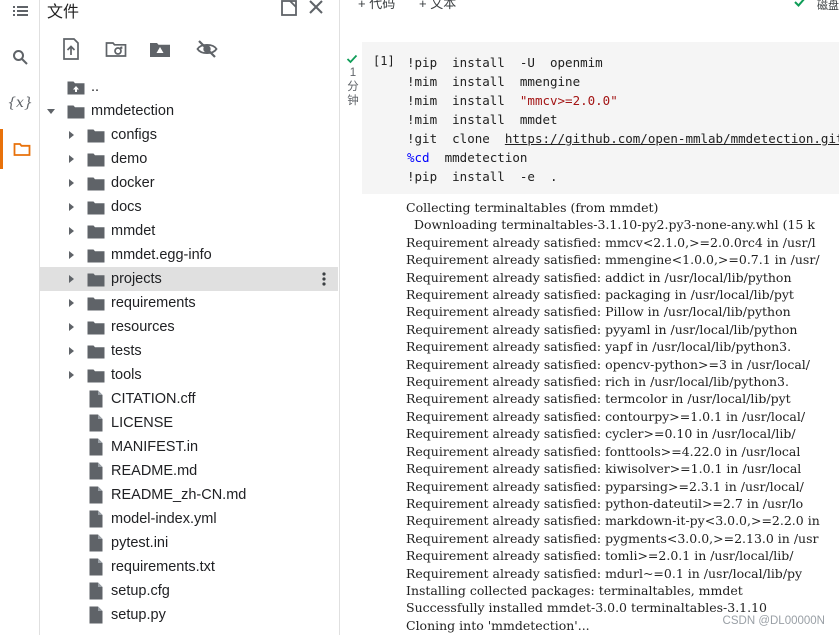 The image size is (839, 635). What do you see at coordinates (136, 279) in the screenshot?
I see `tree-item-label: projects` at bounding box center [136, 279].